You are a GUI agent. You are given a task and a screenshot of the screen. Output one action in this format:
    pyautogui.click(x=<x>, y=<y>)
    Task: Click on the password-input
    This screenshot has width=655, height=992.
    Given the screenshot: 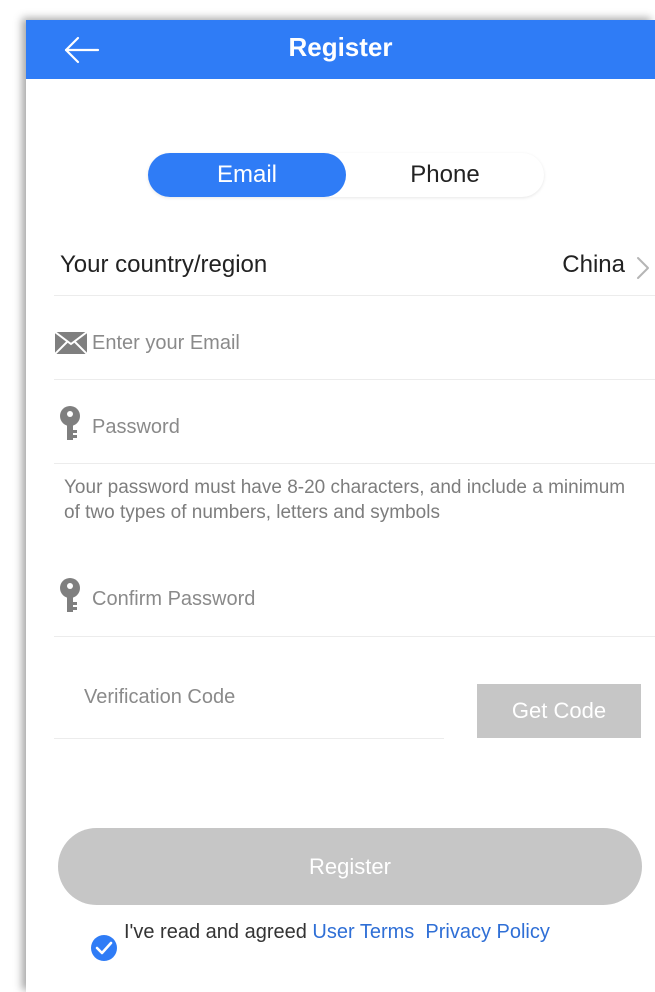 What is the action you would take?
    pyautogui.click(x=367, y=427)
    